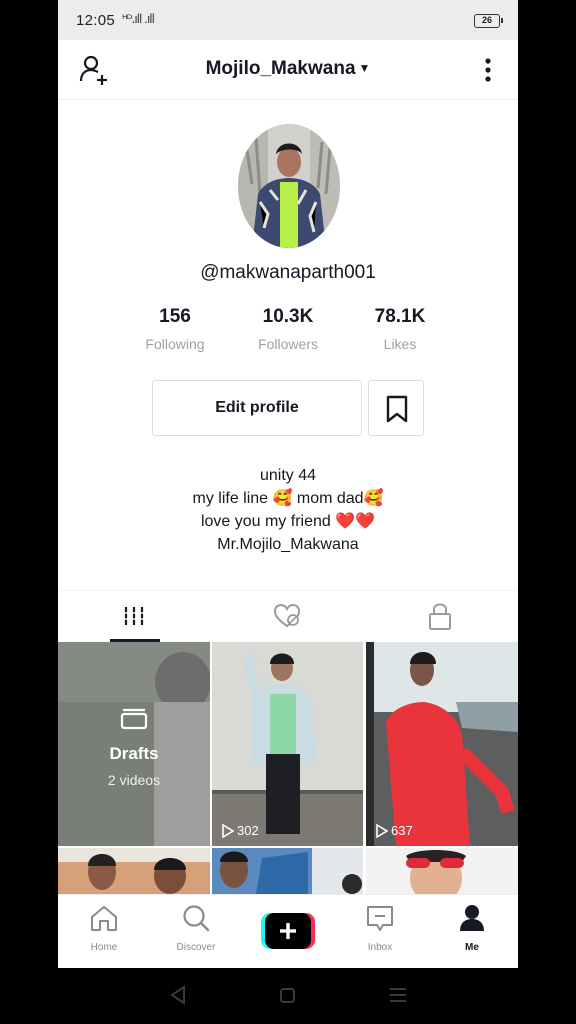 The image size is (576, 1024). I want to click on drafts-tile: Drafts 2 videos, so click(134, 744).